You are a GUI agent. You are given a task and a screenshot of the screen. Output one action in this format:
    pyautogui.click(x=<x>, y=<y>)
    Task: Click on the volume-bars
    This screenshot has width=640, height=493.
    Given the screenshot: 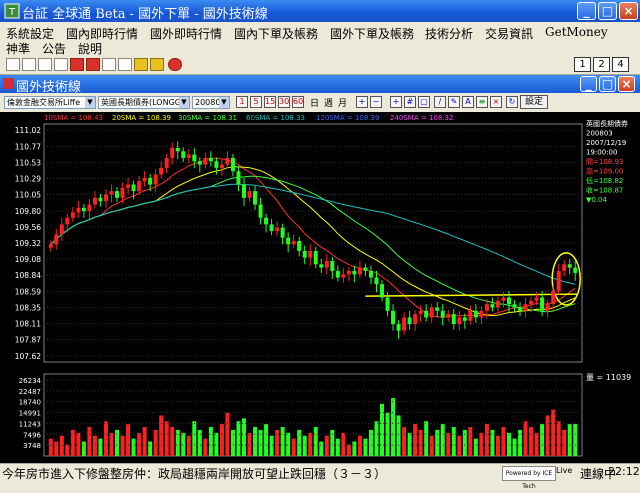 What is the action you would take?
    pyautogui.click(x=313, y=427)
    